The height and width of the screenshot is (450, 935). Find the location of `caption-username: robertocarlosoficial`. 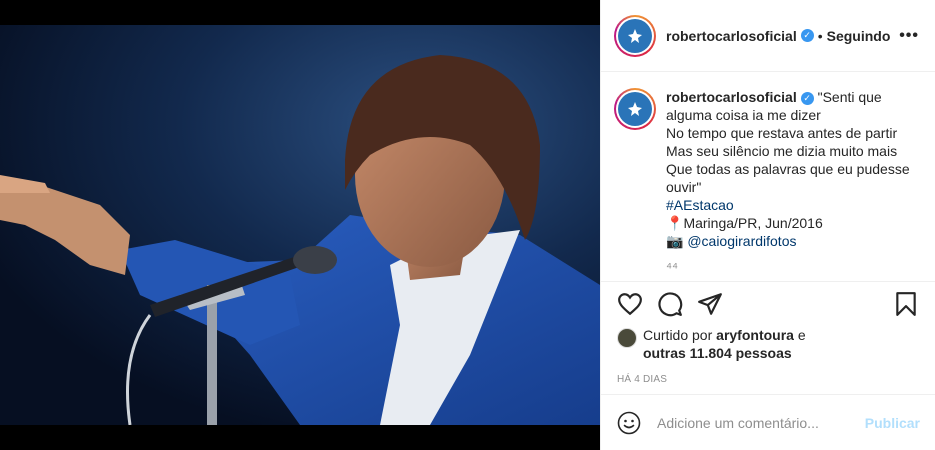

caption-username: robertocarlosoficial is located at coordinates (731, 97).